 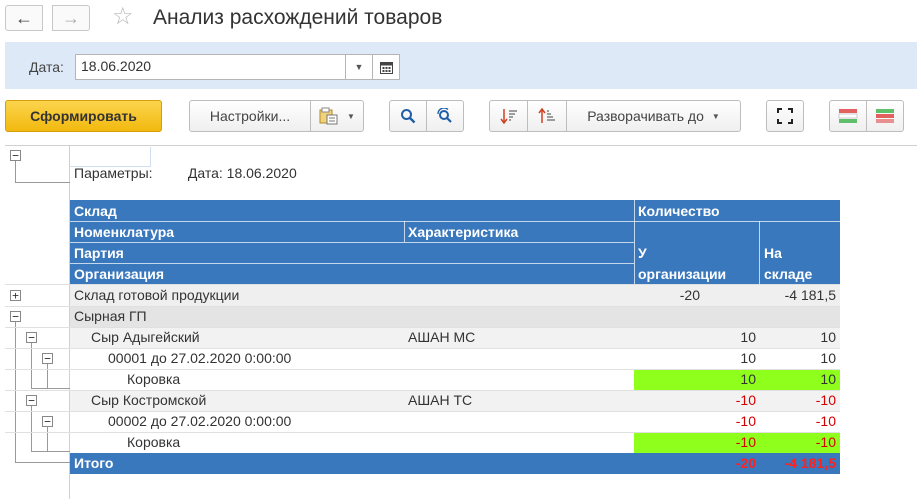 I want to click on find-next-button, so click(x=445, y=116).